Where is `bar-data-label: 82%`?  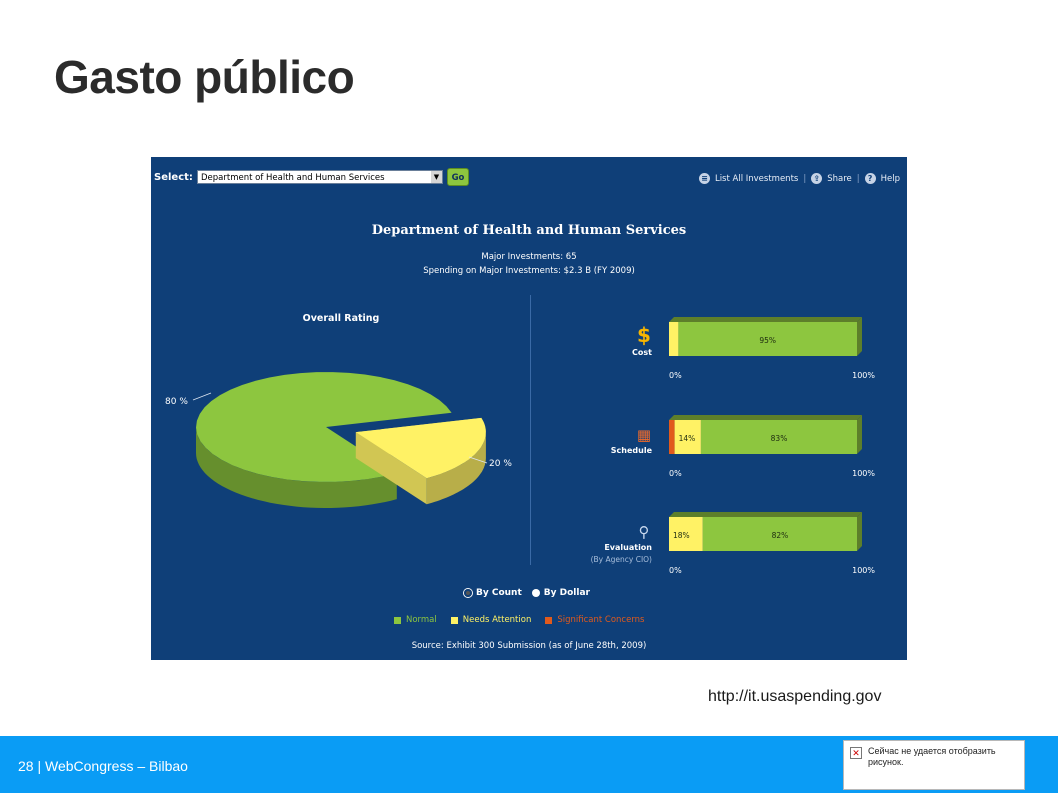 bar-data-label: 82% is located at coordinates (780, 535).